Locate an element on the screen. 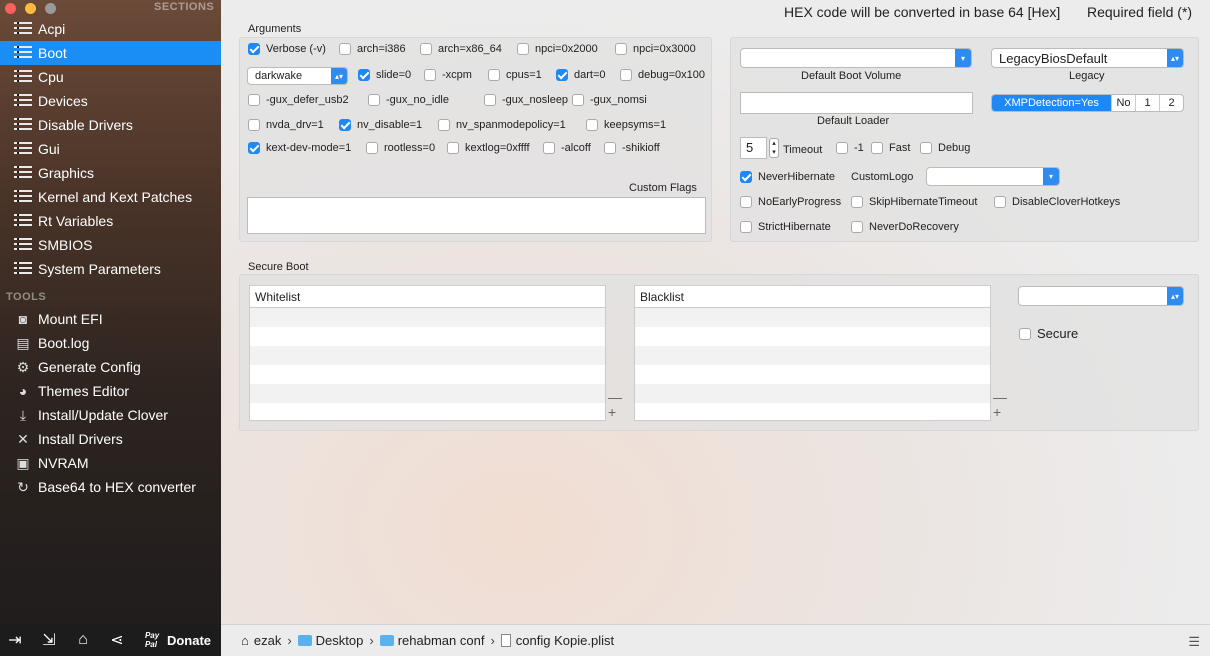 This screenshot has width=1210, height=656. arg-checkbox-kext-dev-mode-1: kext-dev-mode=1 is located at coordinates (299, 148).